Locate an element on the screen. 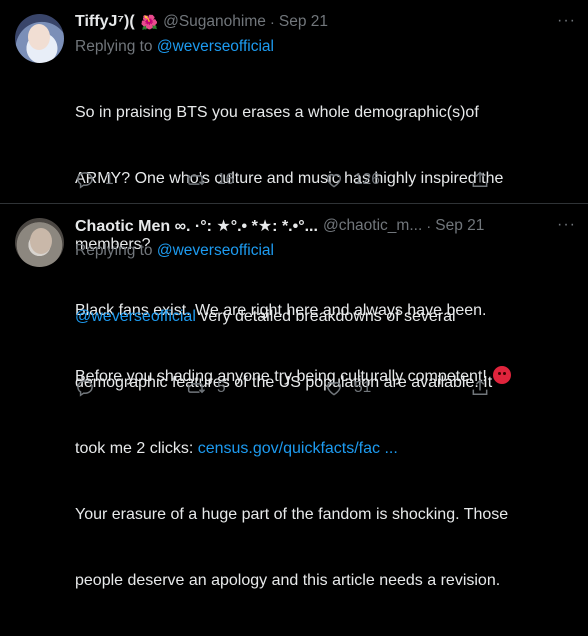 The height and width of the screenshot is (636, 588). tweet-text-segment: very detailed breakdowns of several is located at coordinates (325, 316).